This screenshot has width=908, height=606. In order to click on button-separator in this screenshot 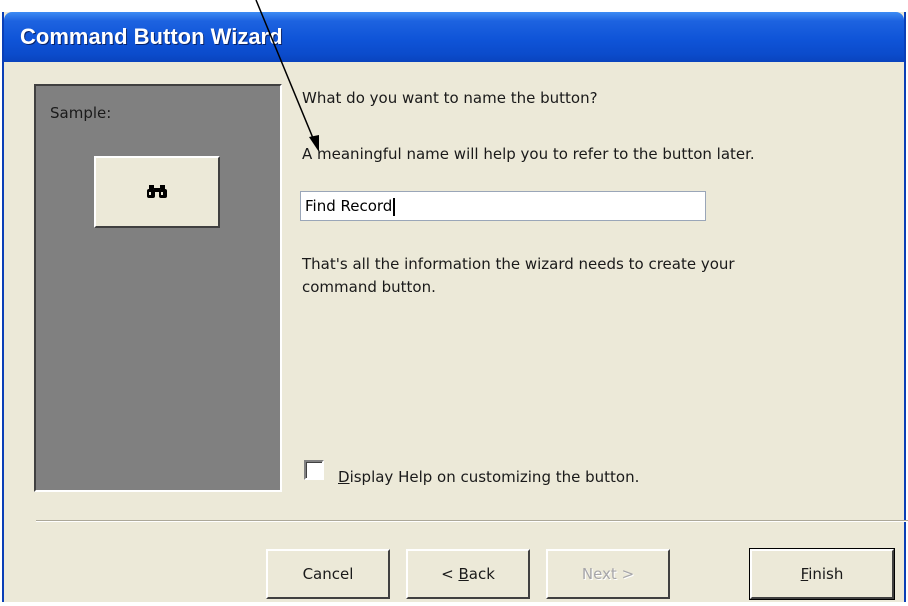, I will do `click(472, 521)`.